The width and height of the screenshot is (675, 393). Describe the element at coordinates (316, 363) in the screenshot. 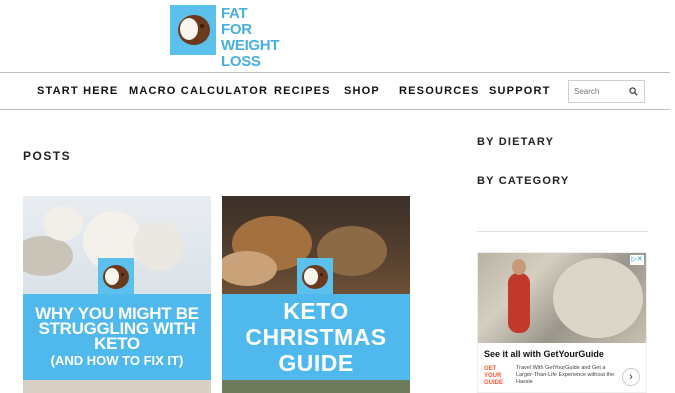

I see `card-title-line-3: GUIDE` at that location.